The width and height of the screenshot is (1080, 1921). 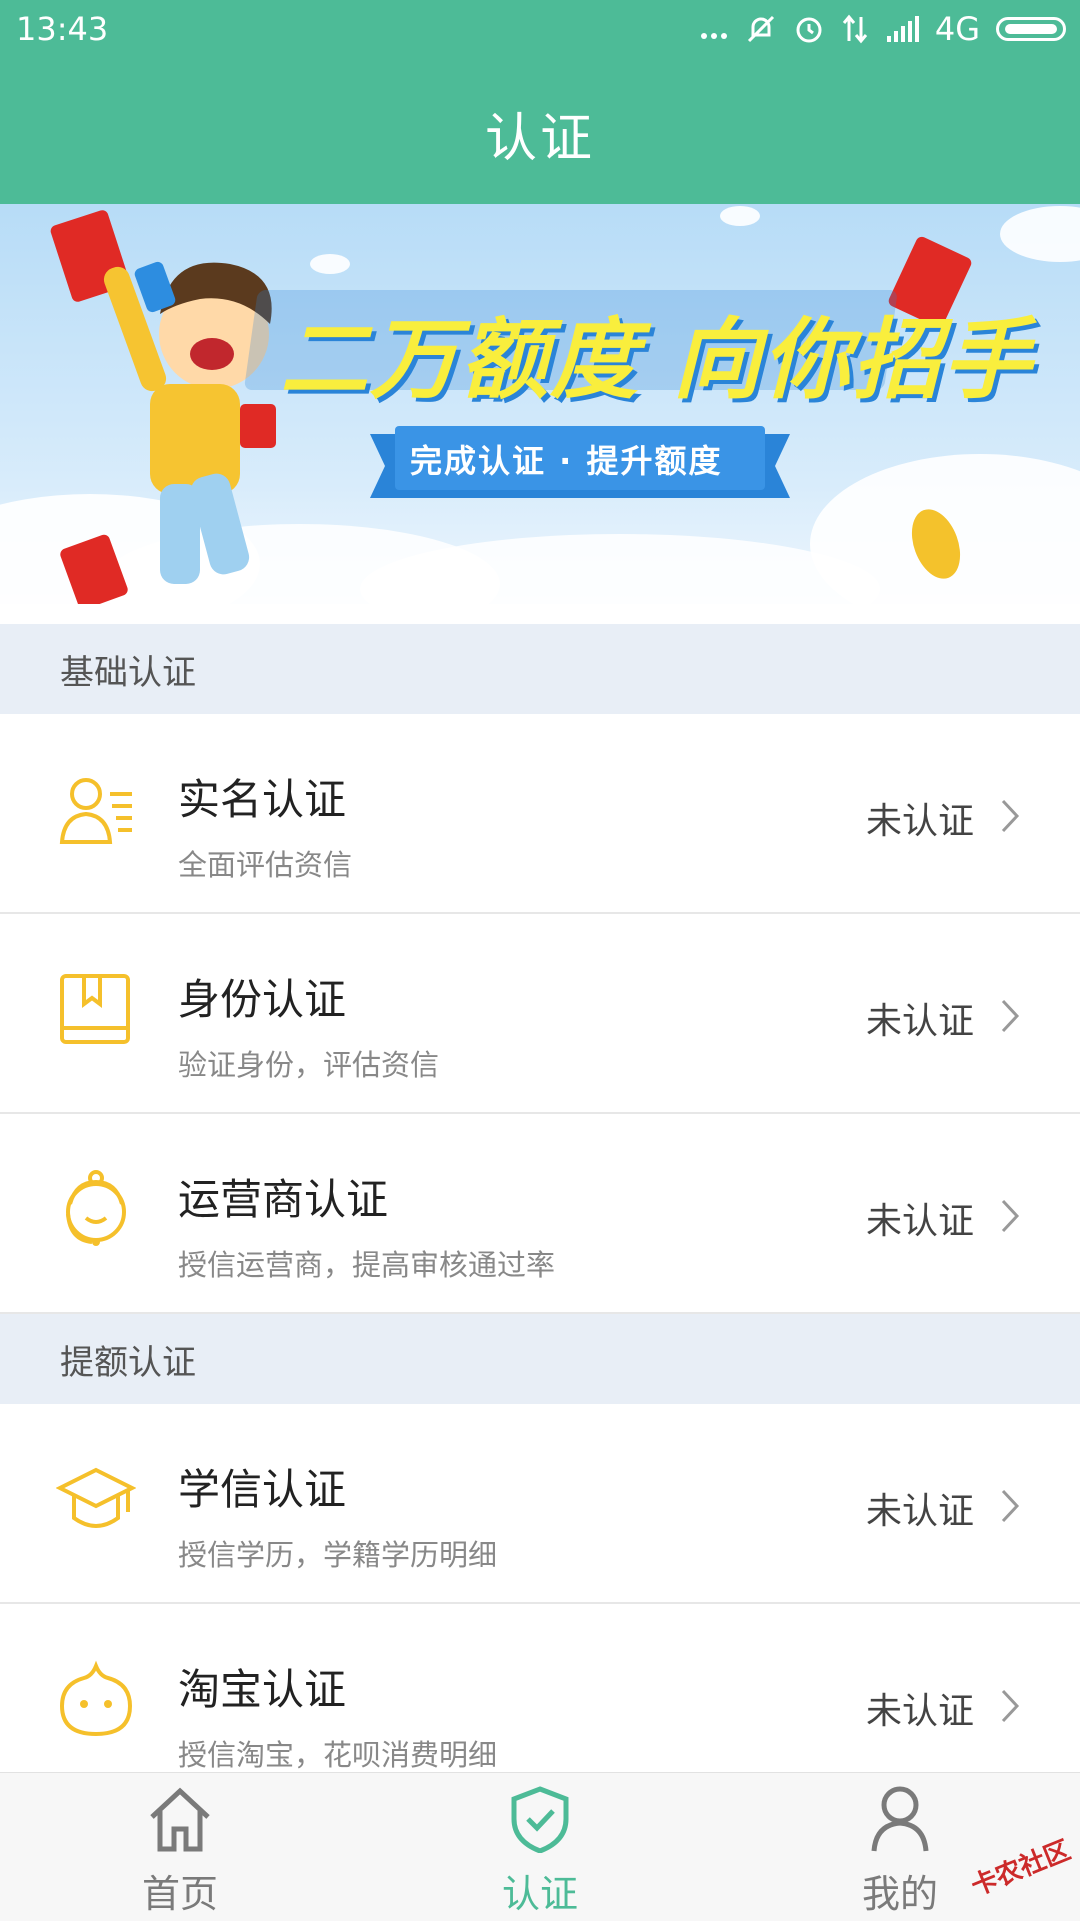 What do you see at coordinates (96, 1497) in the screenshot?
I see `graduation-cap-icon` at bounding box center [96, 1497].